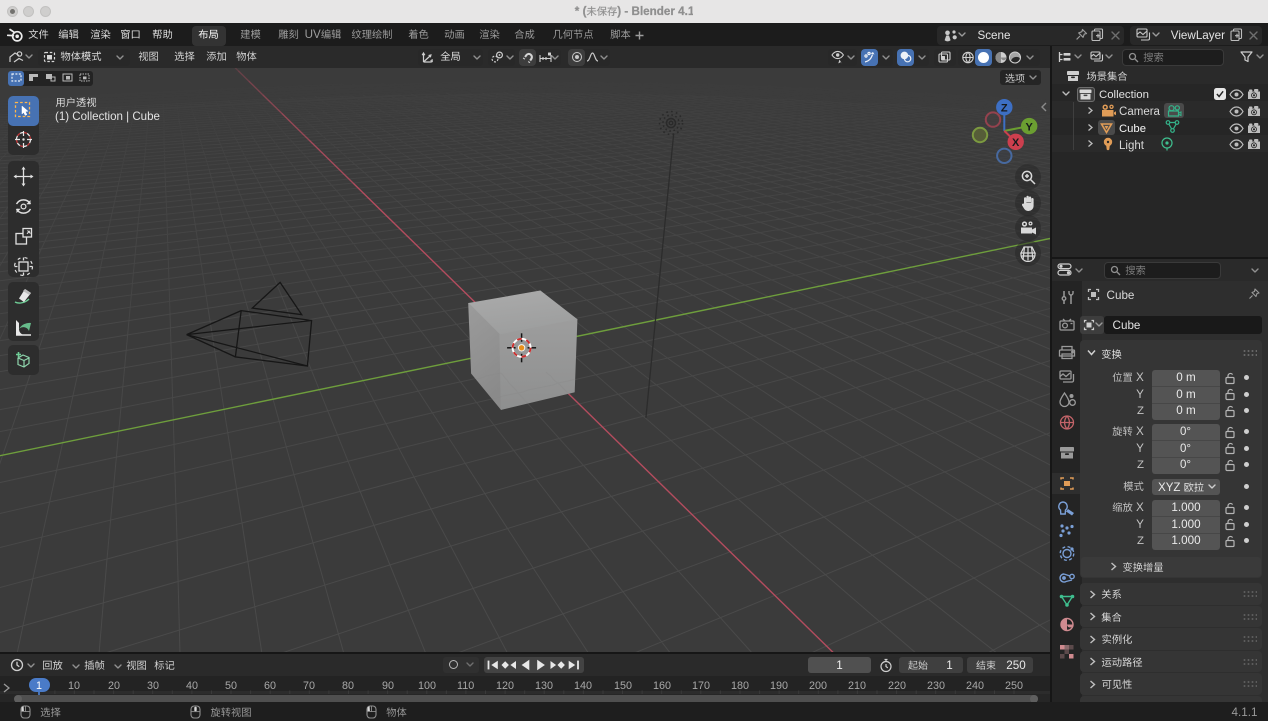 This screenshot has width=1268, height=721. What do you see at coordinates (39, 686) in the screenshot?
I see `svg-text: 1` at bounding box center [39, 686].